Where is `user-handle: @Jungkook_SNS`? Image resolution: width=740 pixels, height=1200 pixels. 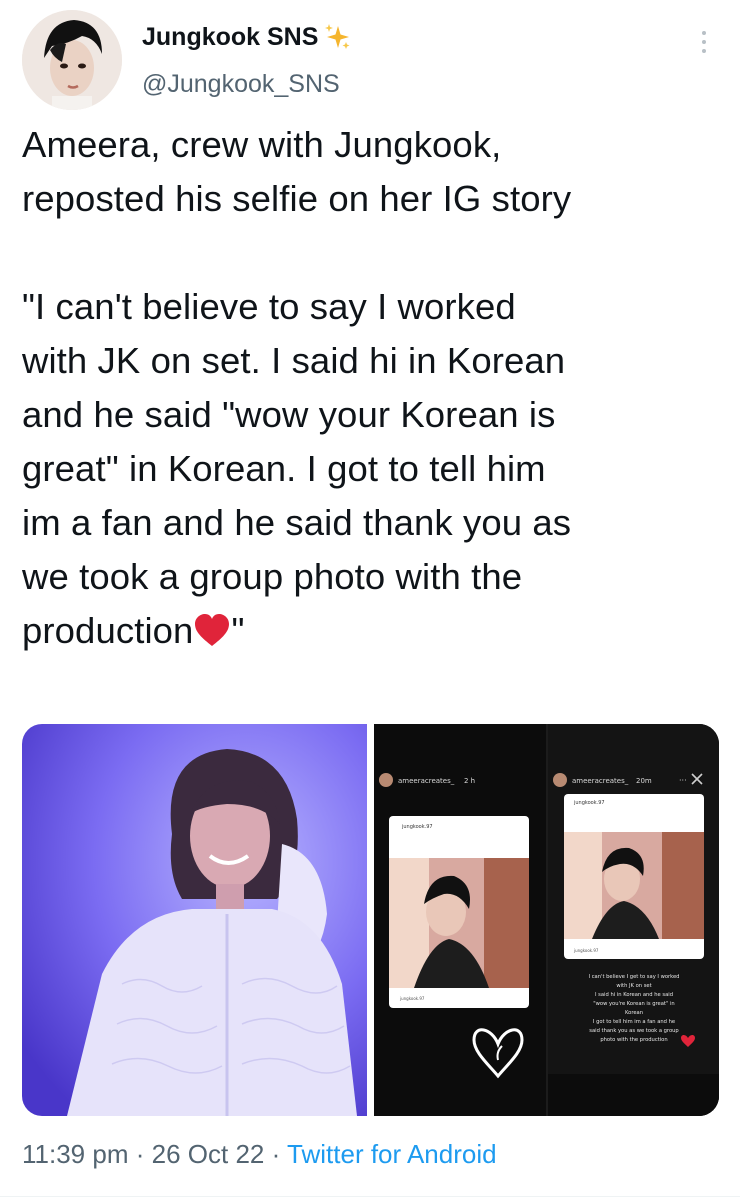
user-handle: @Jungkook_SNS is located at coordinates (241, 84).